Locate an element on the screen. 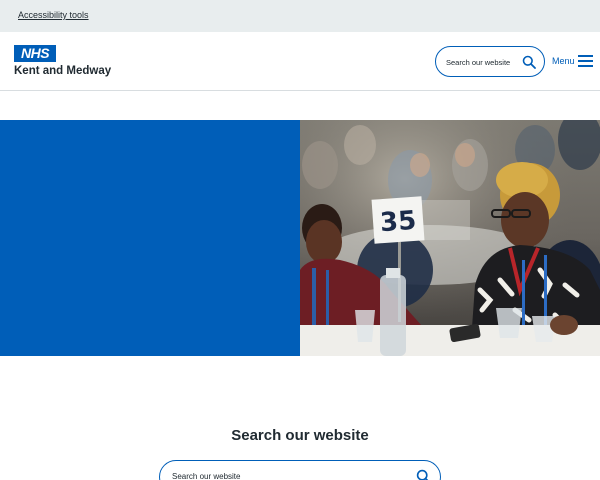 The height and width of the screenshot is (480, 600). menu-label: Menu is located at coordinates (563, 61).